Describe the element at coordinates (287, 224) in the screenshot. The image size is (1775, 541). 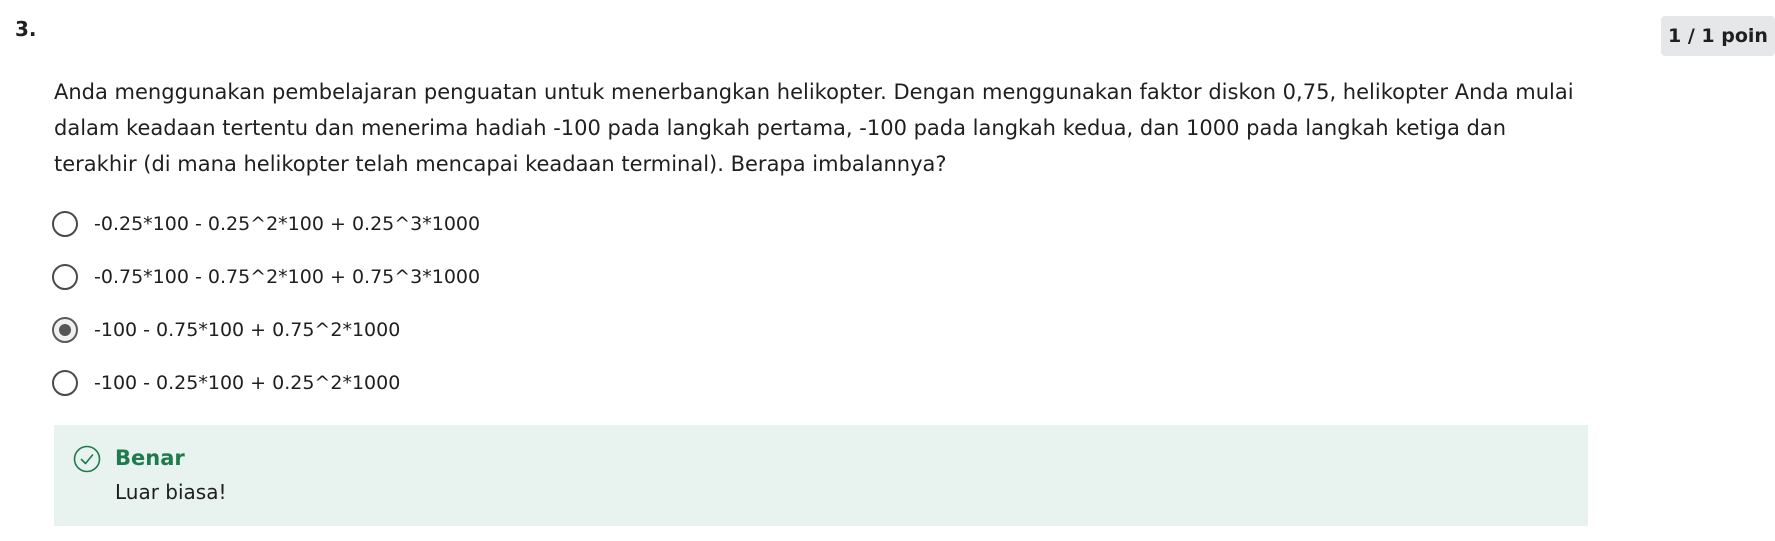
I see `option-label-1: -0.25*100 - 0.25^2*100 + 0.25^3*1000` at that location.